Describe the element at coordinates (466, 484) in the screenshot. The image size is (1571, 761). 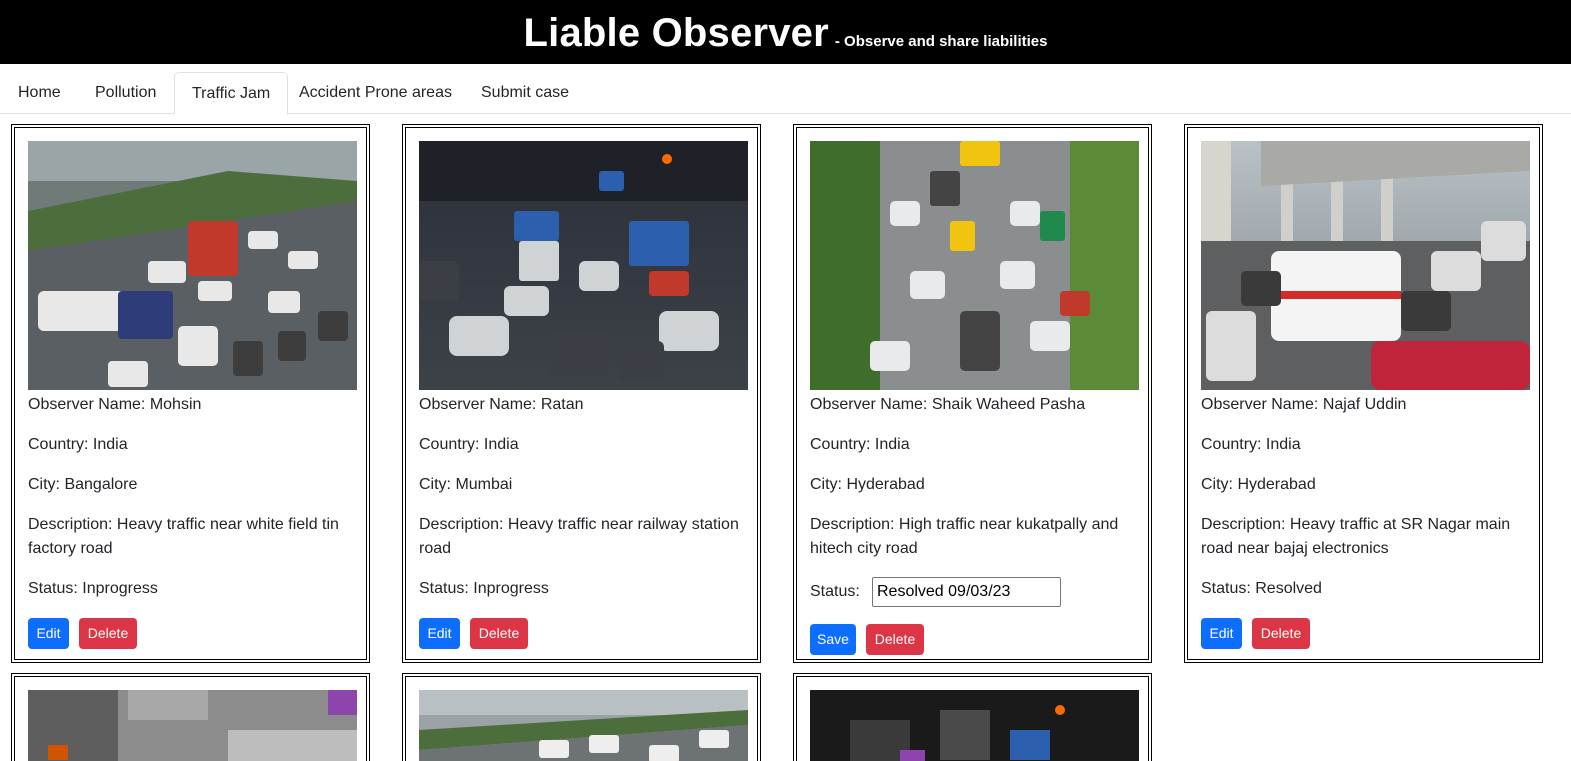
I see `city: City: Mumbai` at that location.